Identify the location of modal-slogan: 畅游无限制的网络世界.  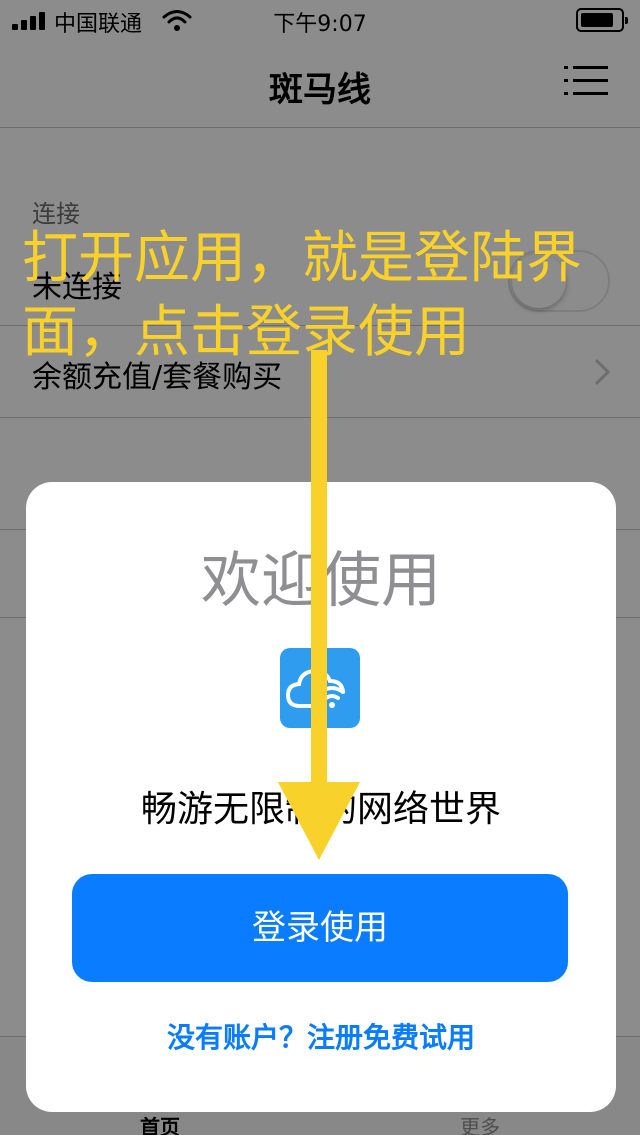
(320, 809).